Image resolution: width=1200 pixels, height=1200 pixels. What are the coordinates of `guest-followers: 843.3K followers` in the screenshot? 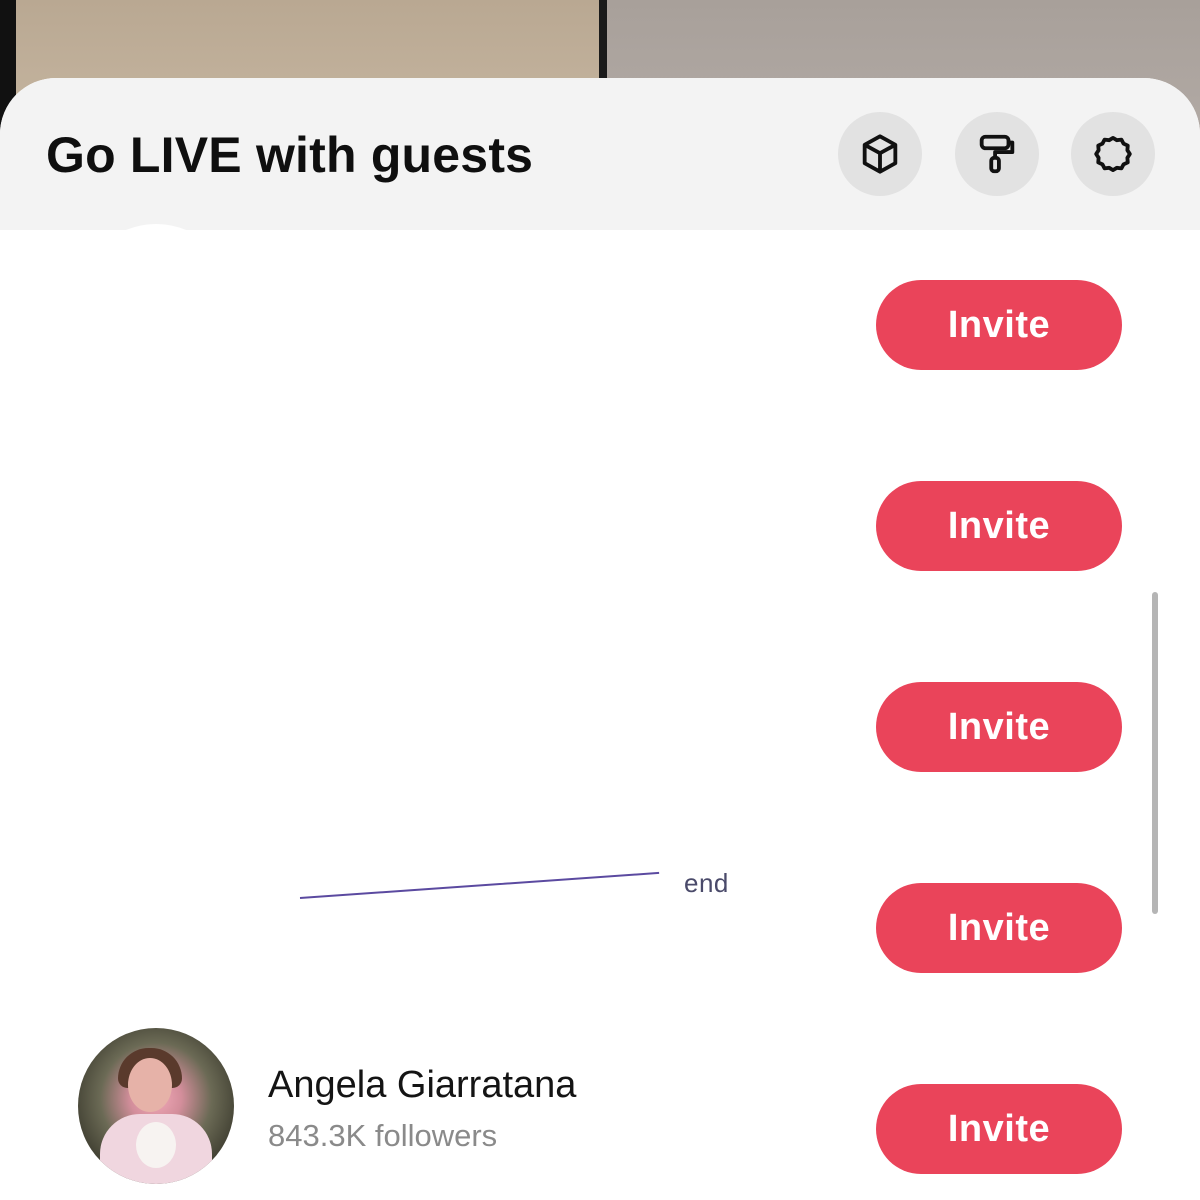 It's located at (383, 1135).